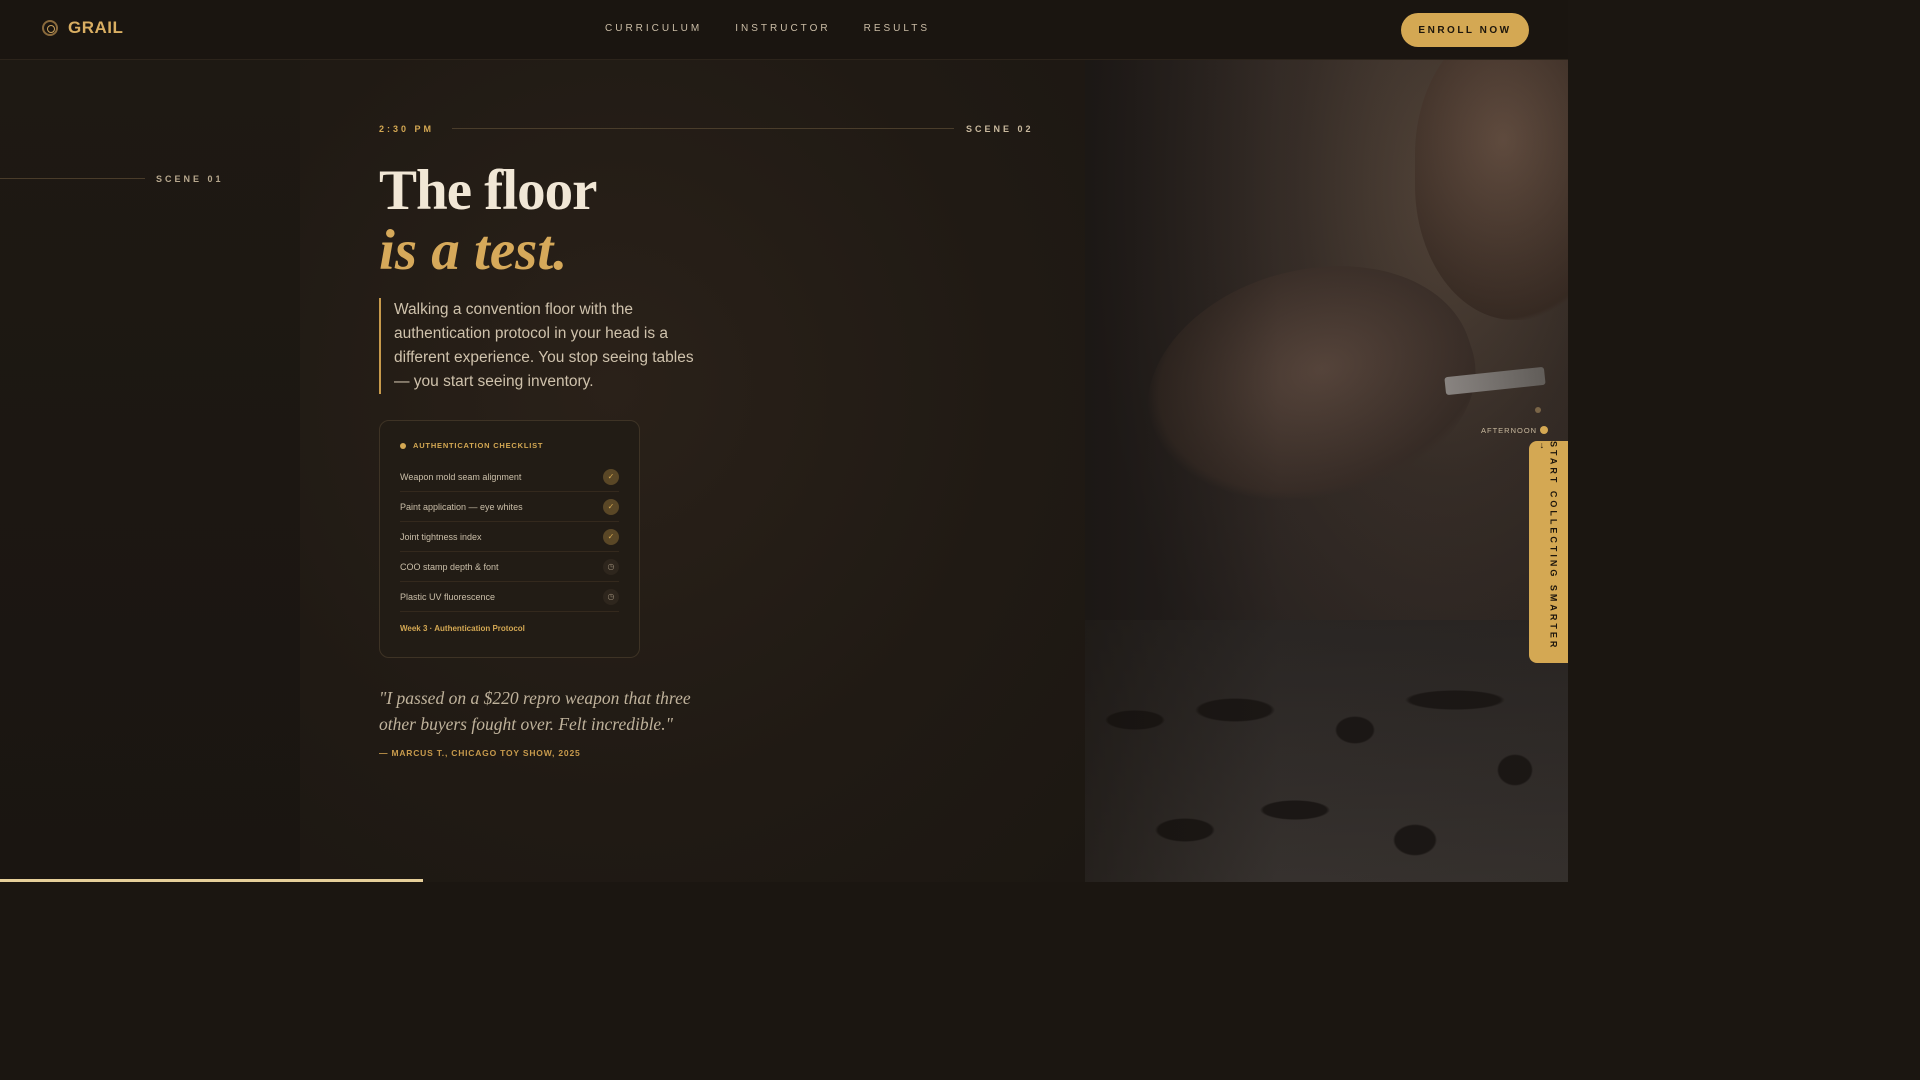 The image size is (1920, 1080). I want to click on scroll-progress-bar, so click(212, 880).